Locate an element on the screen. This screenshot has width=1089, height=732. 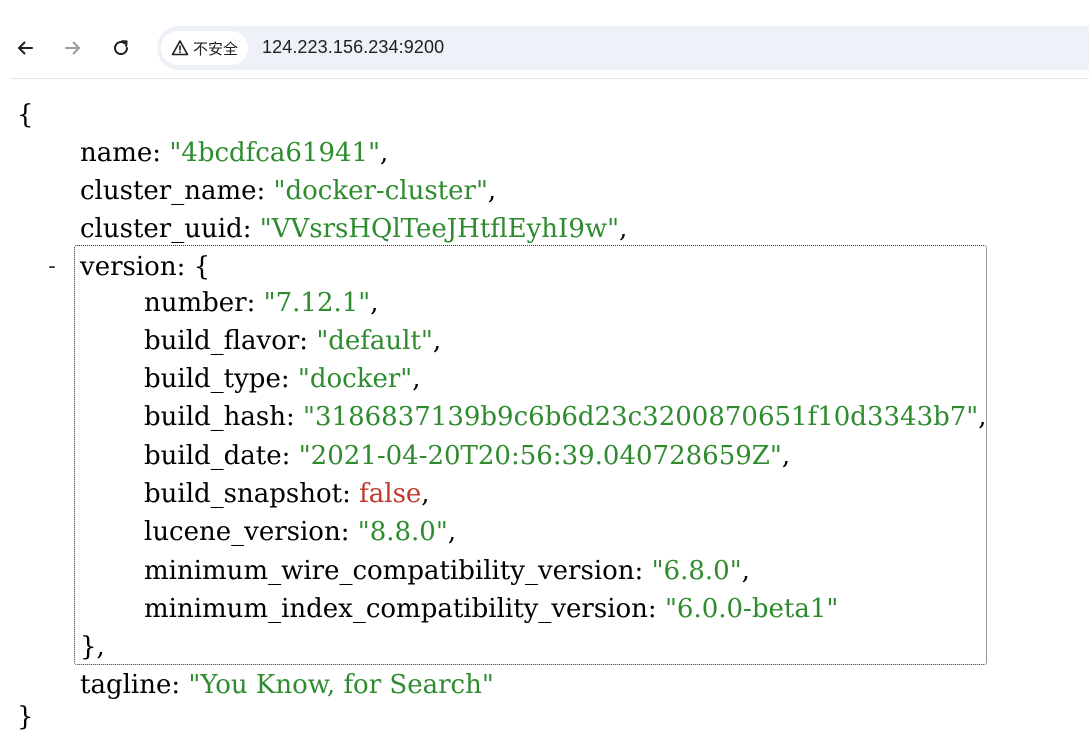
json-row-name: name: "4bcdfca61941", is located at coordinates (234, 153).